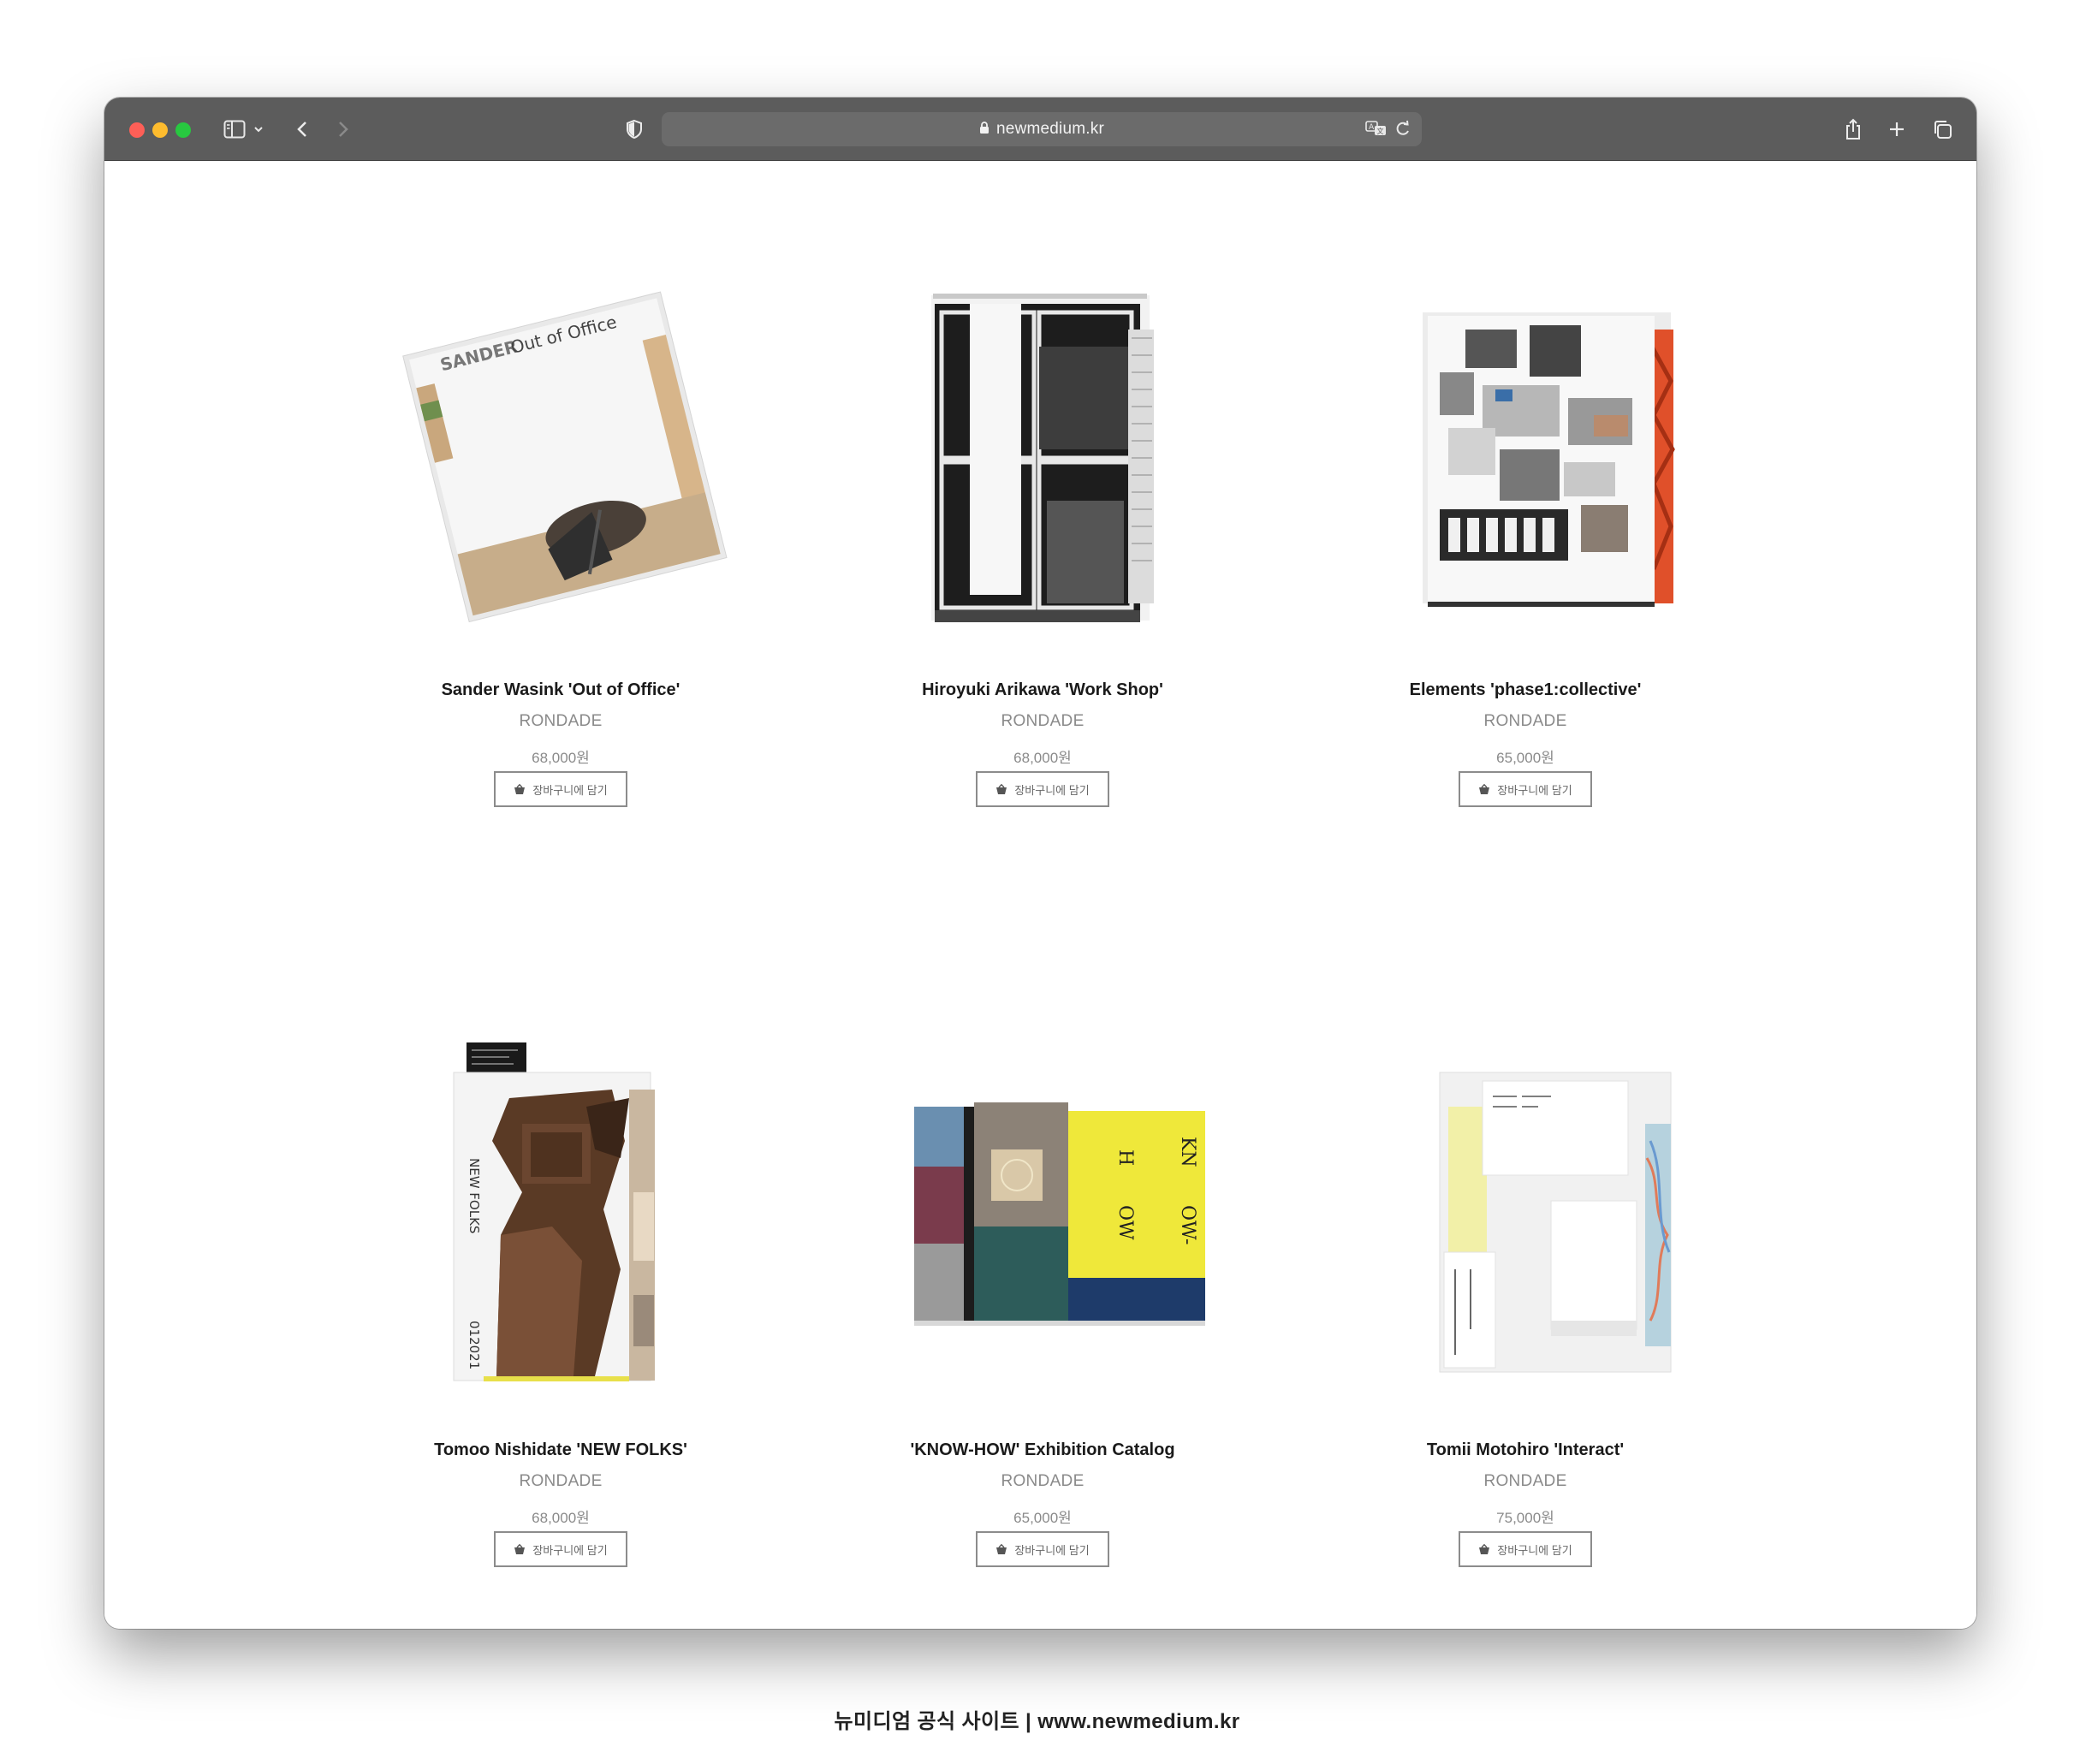 This screenshot has width=2074, height=1764. I want to click on forward-icon, so click(343, 129).